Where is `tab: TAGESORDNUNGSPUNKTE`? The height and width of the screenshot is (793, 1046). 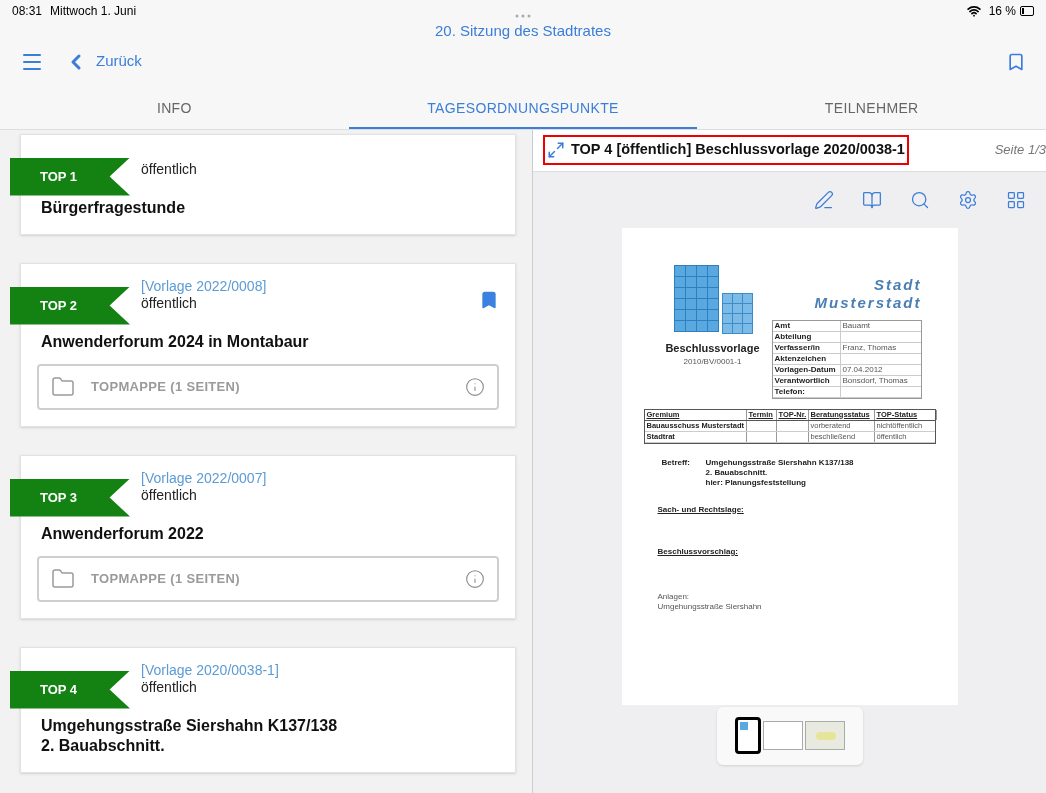 tab: TAGESORDNUNGSPUNKTE is located at coordinates (523, 109).